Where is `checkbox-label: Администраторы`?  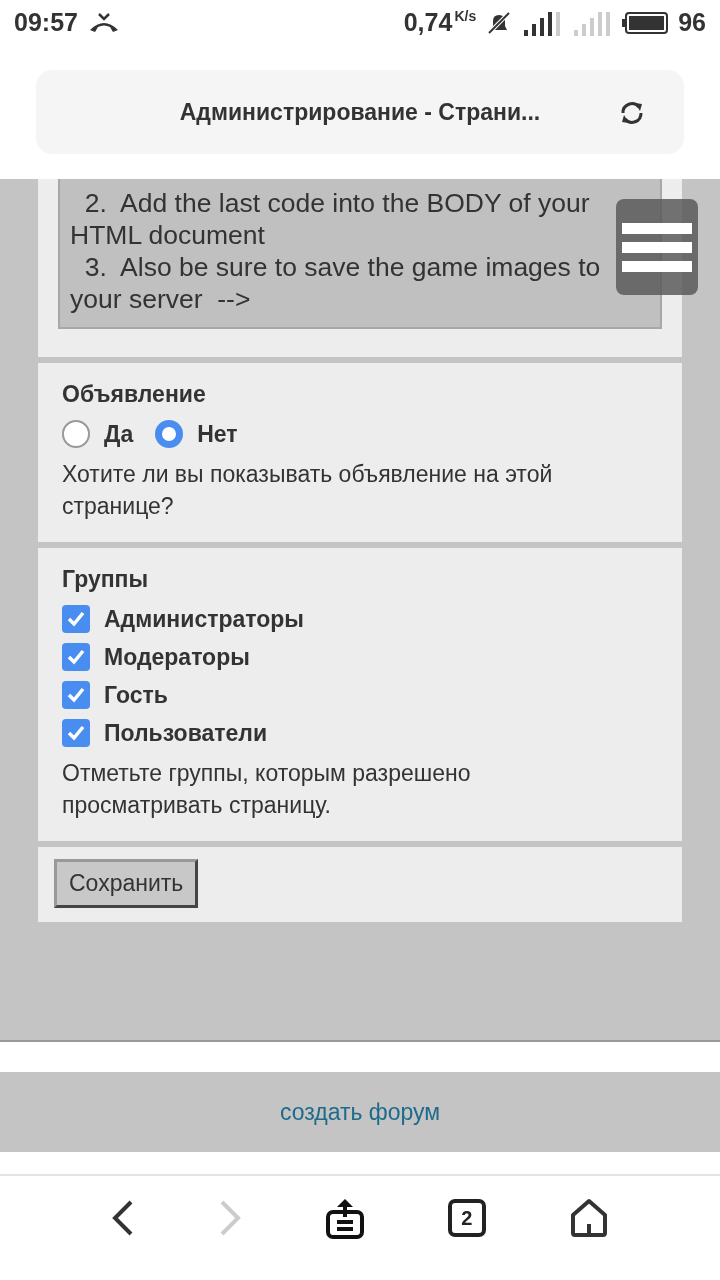 checkbox-label: Администраторы is located at coordinates (204, 619).